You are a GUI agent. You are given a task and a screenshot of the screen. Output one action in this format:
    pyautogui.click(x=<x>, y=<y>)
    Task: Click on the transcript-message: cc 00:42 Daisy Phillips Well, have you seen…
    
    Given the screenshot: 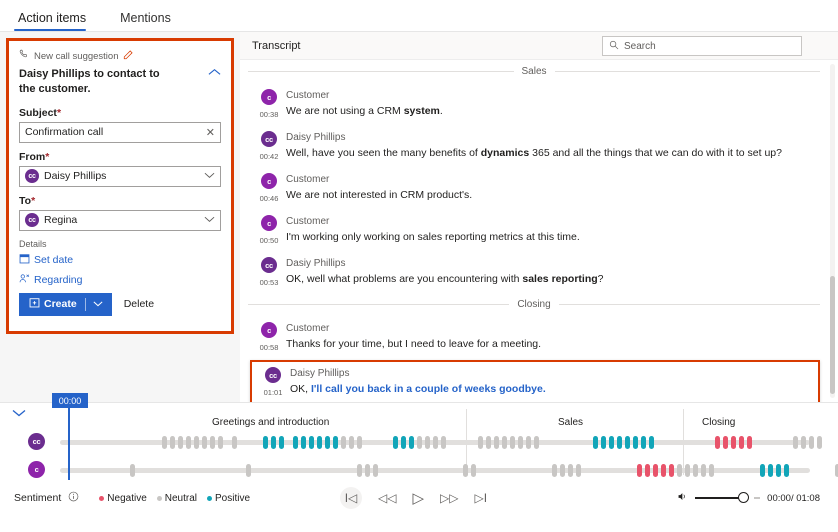 What is the action you would take?
    pyautogui.click(x=539, y=146)
    